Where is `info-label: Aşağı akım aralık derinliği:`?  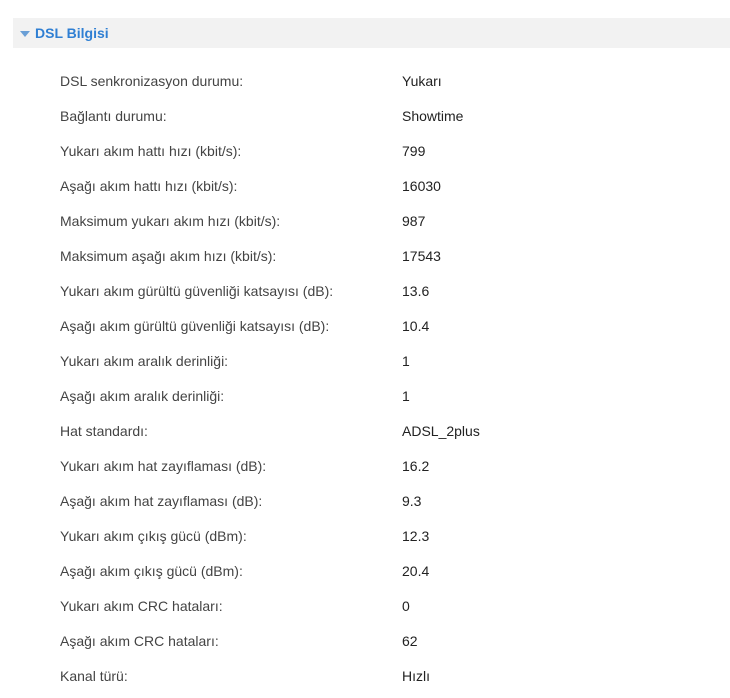 info-label: Aşağı akım aralık derinliği: is located at coordinates (142, 396).